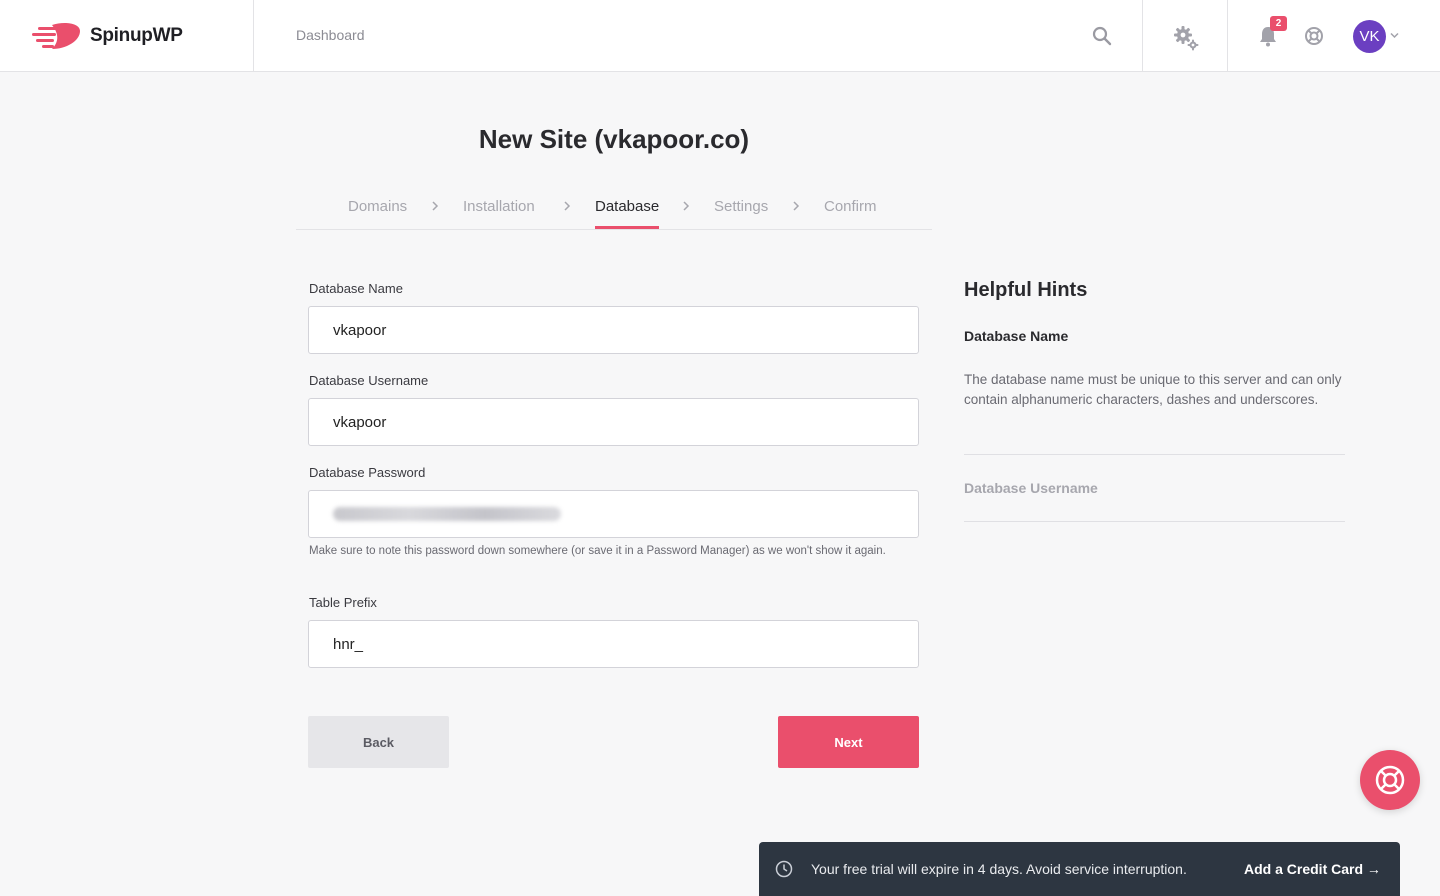 The height and width of the screenshot is (896, 1440). What do you see at coordinates (360, 422) in the screenshot?
I see `db-username-value: vkapoor` at bounding box center [360, 422].